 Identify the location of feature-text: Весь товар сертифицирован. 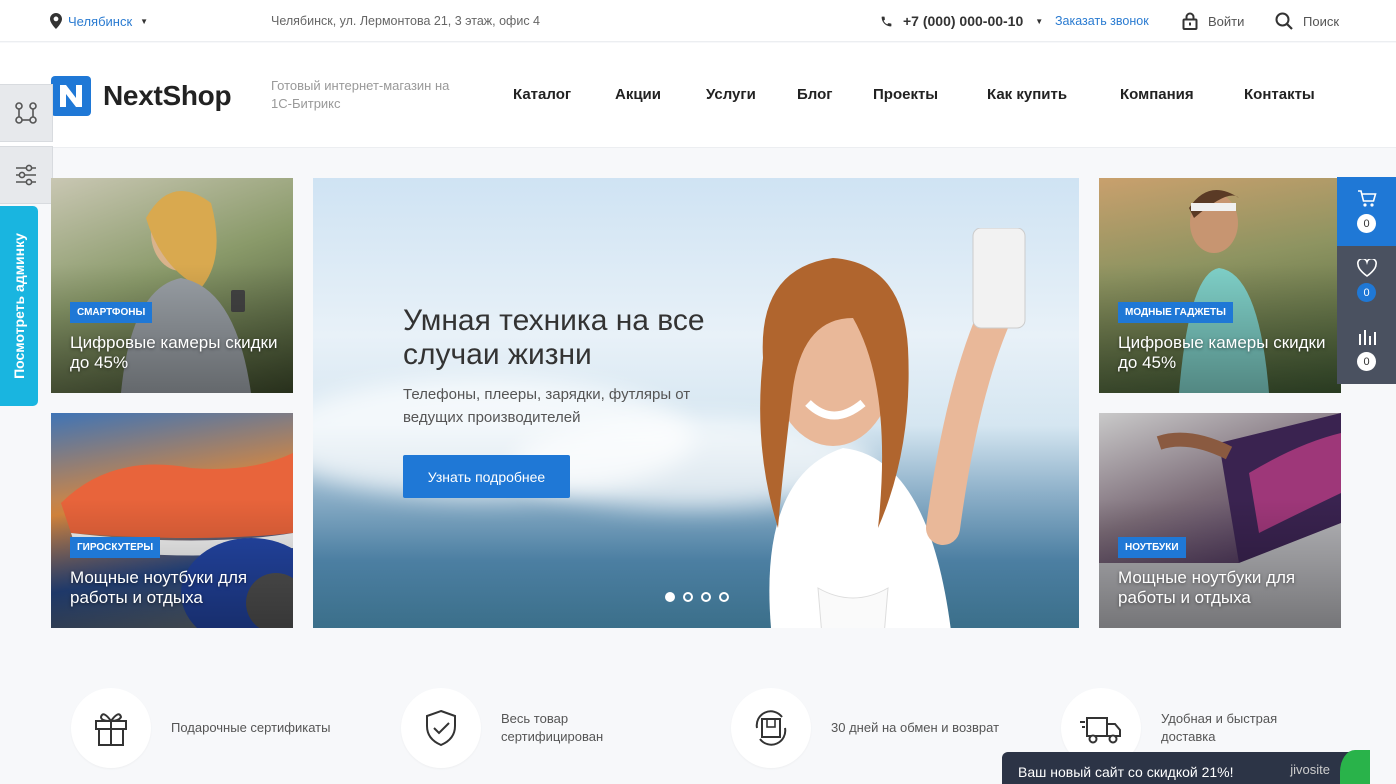
(552, 727).